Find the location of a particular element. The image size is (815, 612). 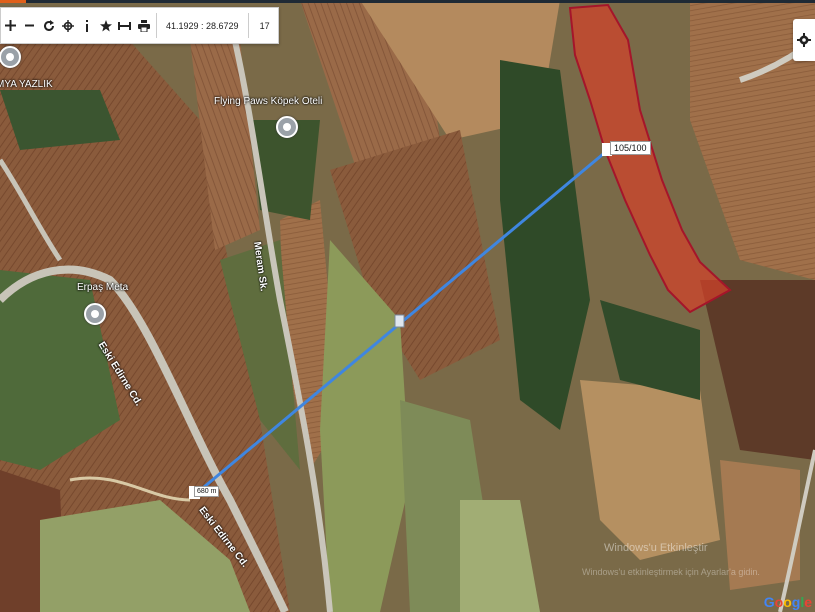

measure-midpoint is located at coordinates (399, 321).